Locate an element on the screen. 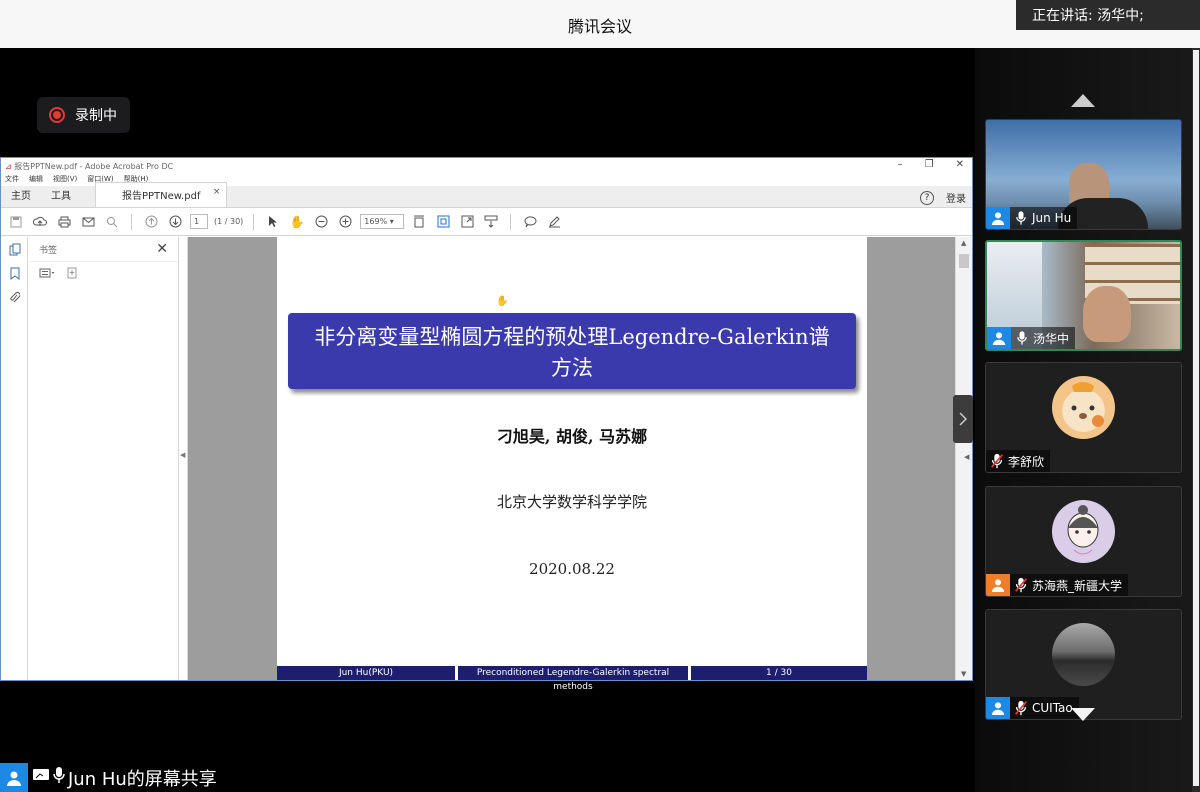 This screenshot has width=1200, height=792. select-cursor-icon is located at coordinates (273, 222).